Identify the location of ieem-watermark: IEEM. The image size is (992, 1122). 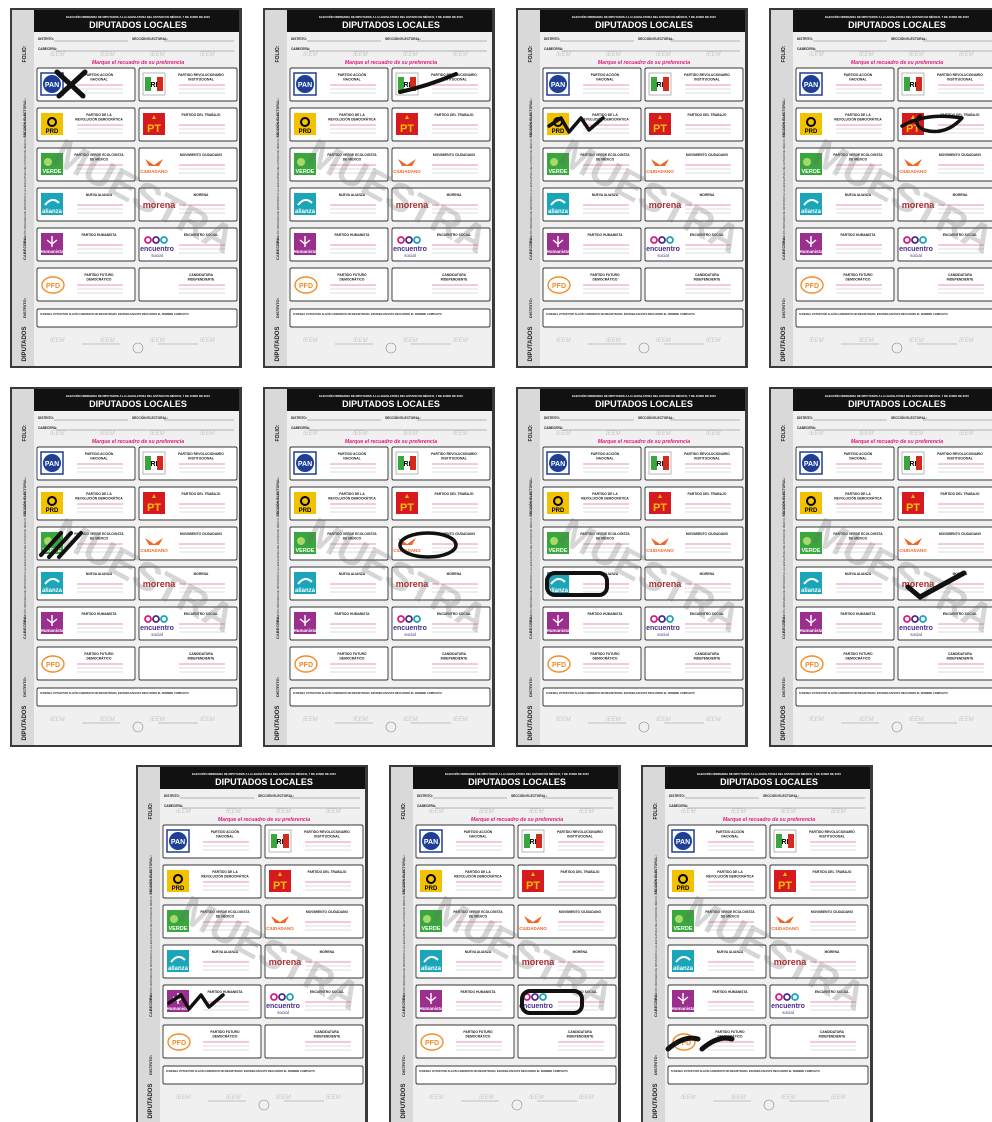
(916, 341).